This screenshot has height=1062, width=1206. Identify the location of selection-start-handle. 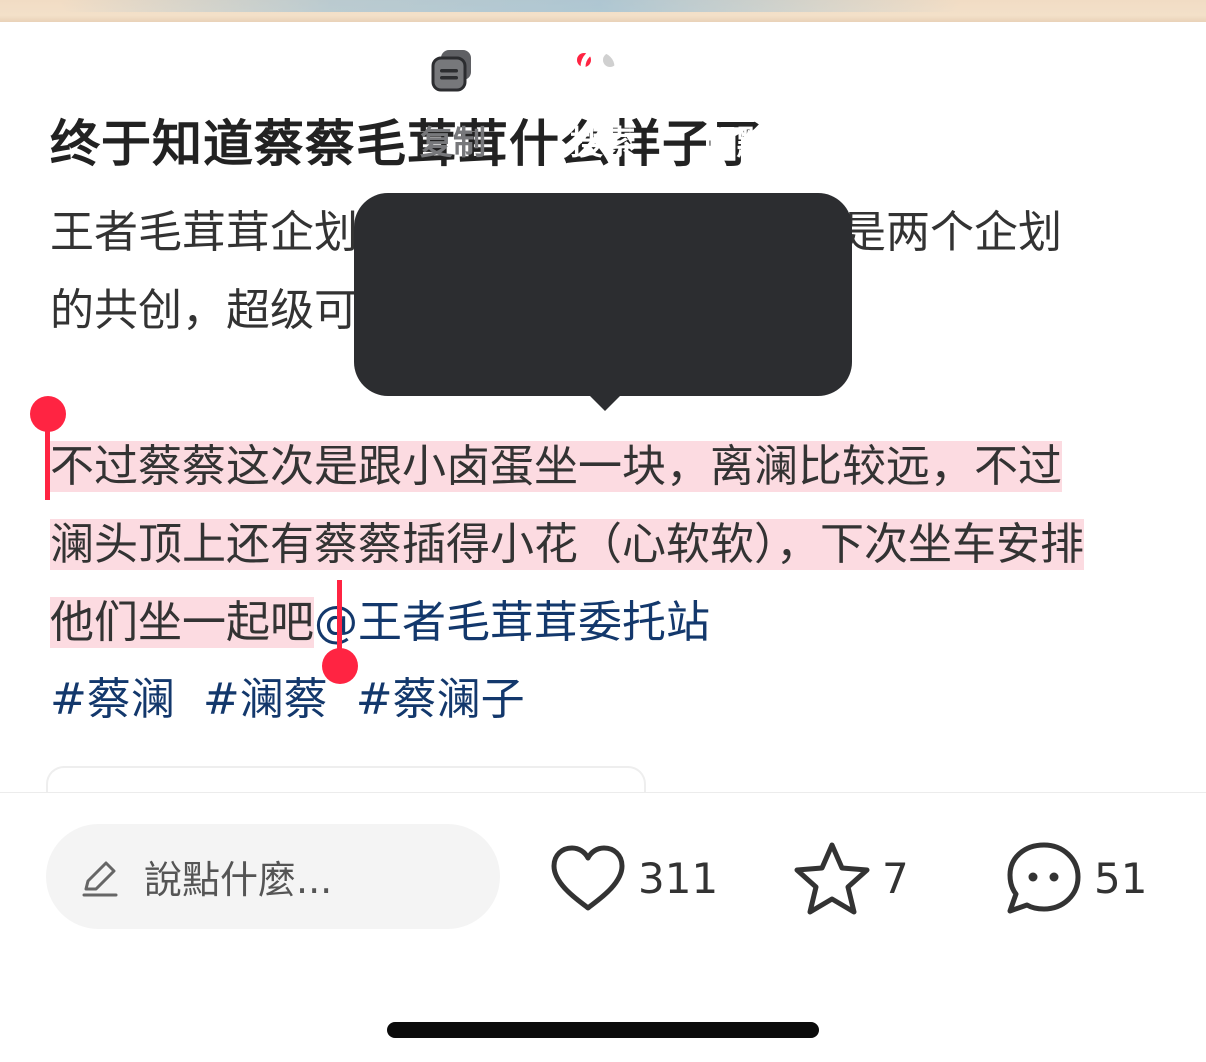
(47, 464).